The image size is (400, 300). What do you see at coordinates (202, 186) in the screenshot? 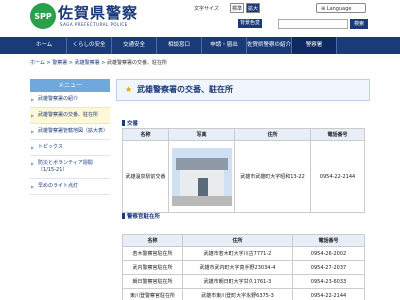
I see `photo-door` at bounding box center [202, 186].